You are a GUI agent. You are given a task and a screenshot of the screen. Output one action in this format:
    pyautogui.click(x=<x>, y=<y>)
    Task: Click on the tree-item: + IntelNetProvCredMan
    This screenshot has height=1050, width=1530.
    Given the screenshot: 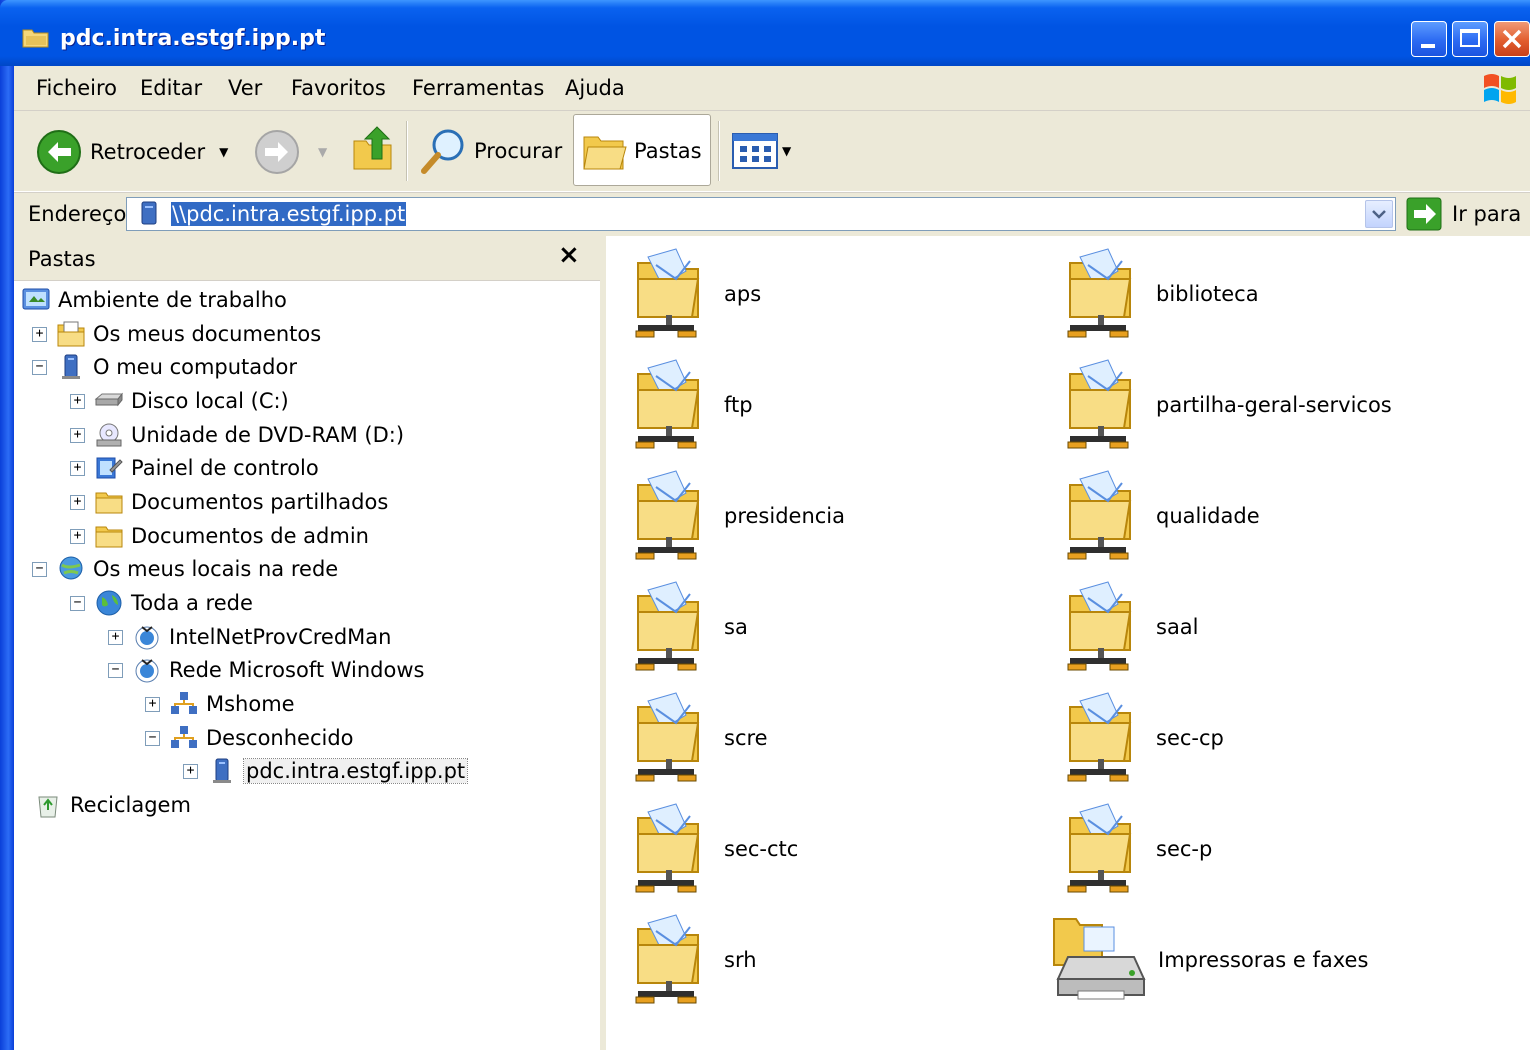 What is the action you would take?
    pyautogui.click(x=249, y=637)
    